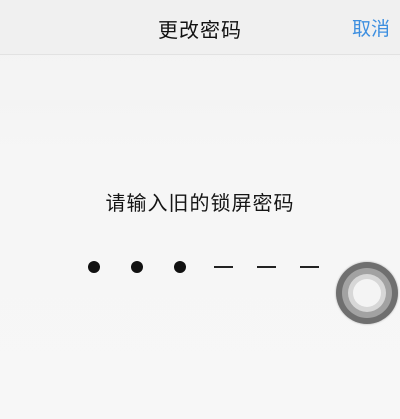 This screenshot has height=419, width=400. I want to click on passcode-indicator, so click(207, 267).